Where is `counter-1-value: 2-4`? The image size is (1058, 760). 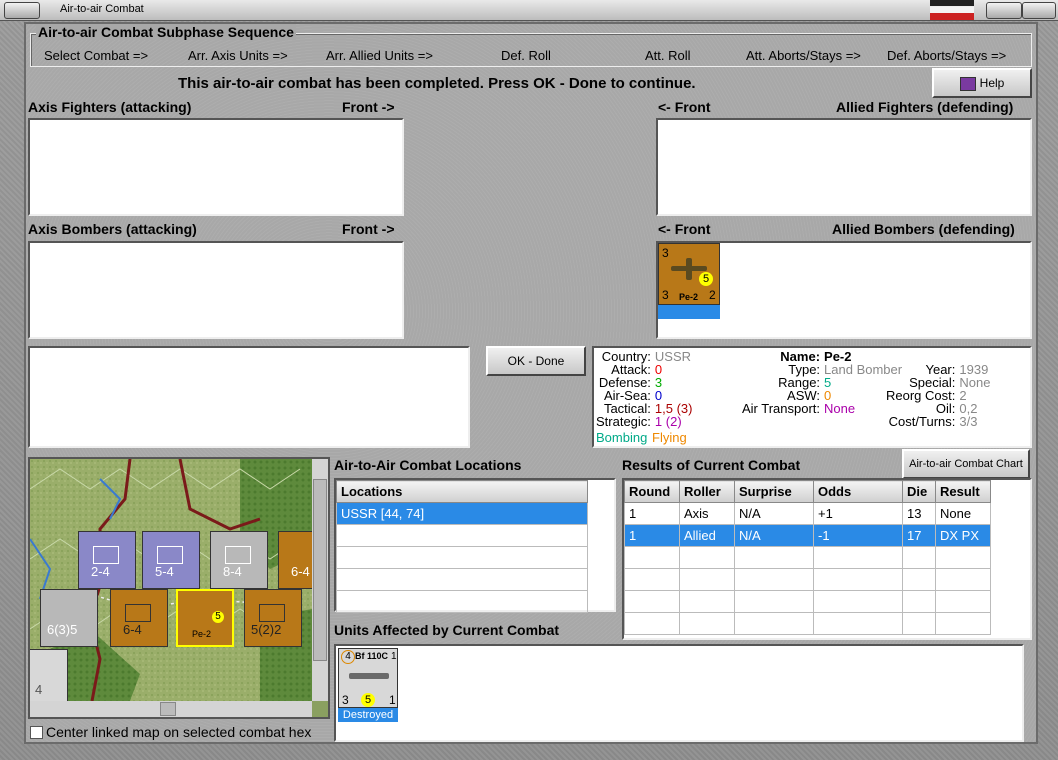 counter-1-value: 2-4 is located at coordinates (100, 571).